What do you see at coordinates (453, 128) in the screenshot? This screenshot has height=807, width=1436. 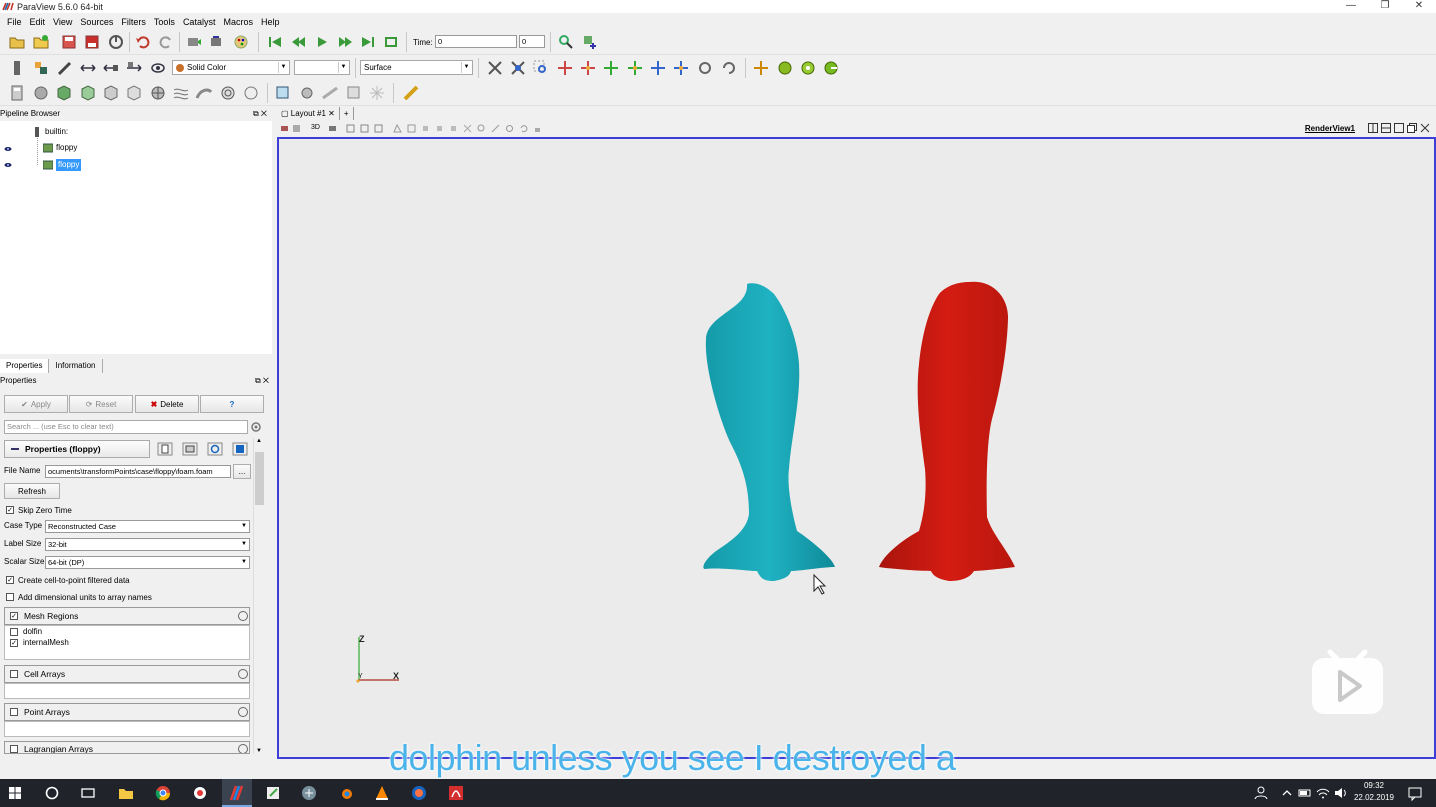 I see `grow-selection-icon` at bounding box center [453, 128].